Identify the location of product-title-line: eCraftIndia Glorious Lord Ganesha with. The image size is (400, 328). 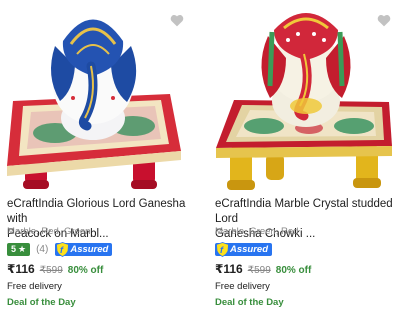
(99, 212).